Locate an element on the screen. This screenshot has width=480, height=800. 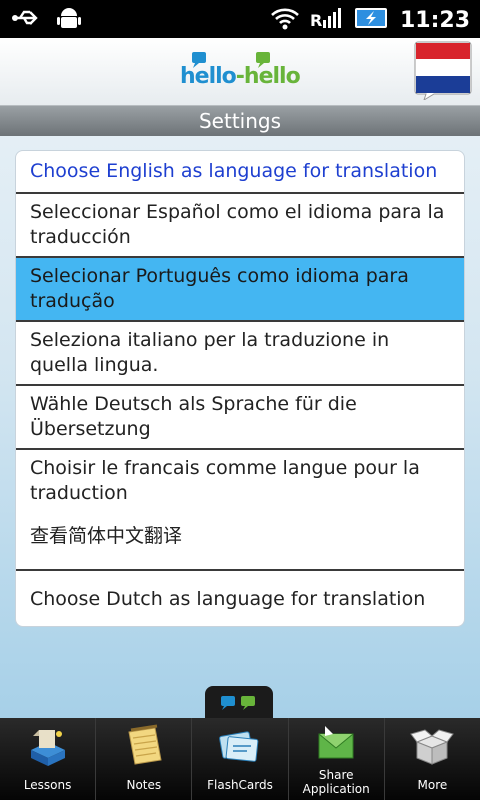
battery-icon is located at coordinates (372, 20).